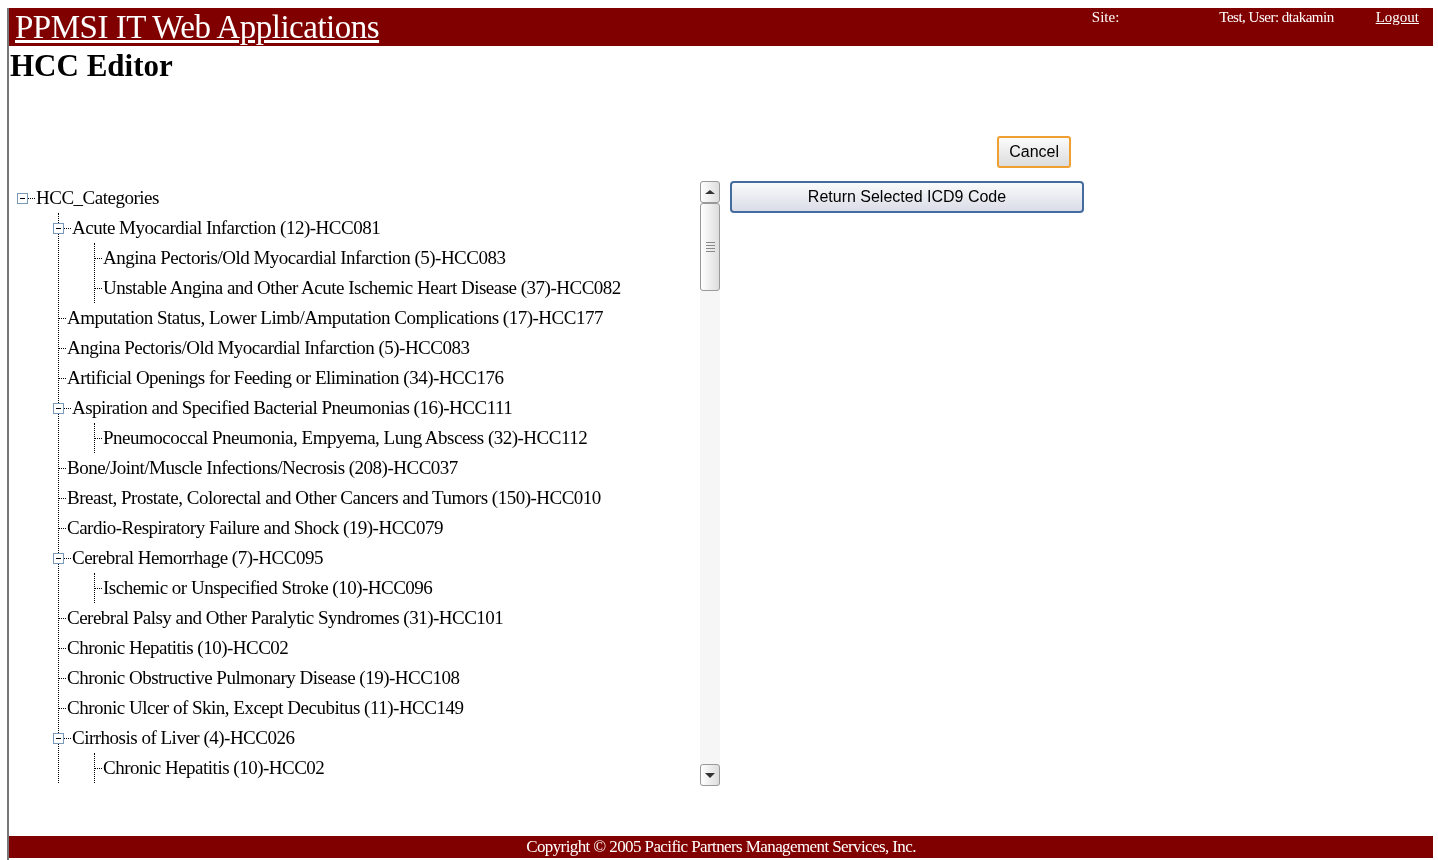 Image resolution: width=1438 pixels, height=860 pixels. What do you see at coordinates (268, 588) in the screenshot?
I see `tree-item: Ischemic or Unspecified Stroke (10)-HCC096` at bounding box center [268, 588].